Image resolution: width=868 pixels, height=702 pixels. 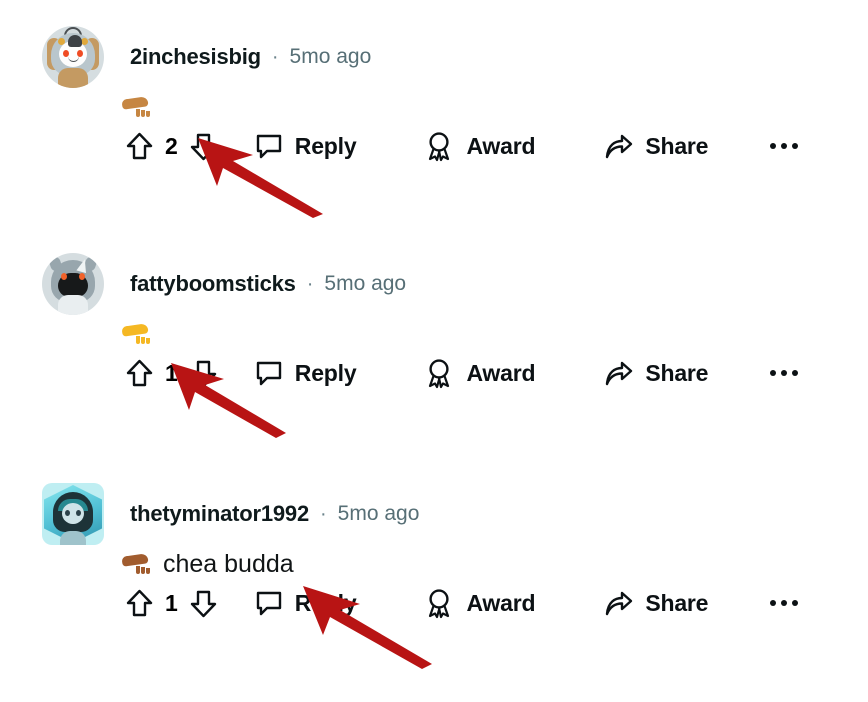 What do you see at coordinates (213, 284) in the screenshot?
I see `comment-author: fattyboomsticks` at bounding box center [213, 284].